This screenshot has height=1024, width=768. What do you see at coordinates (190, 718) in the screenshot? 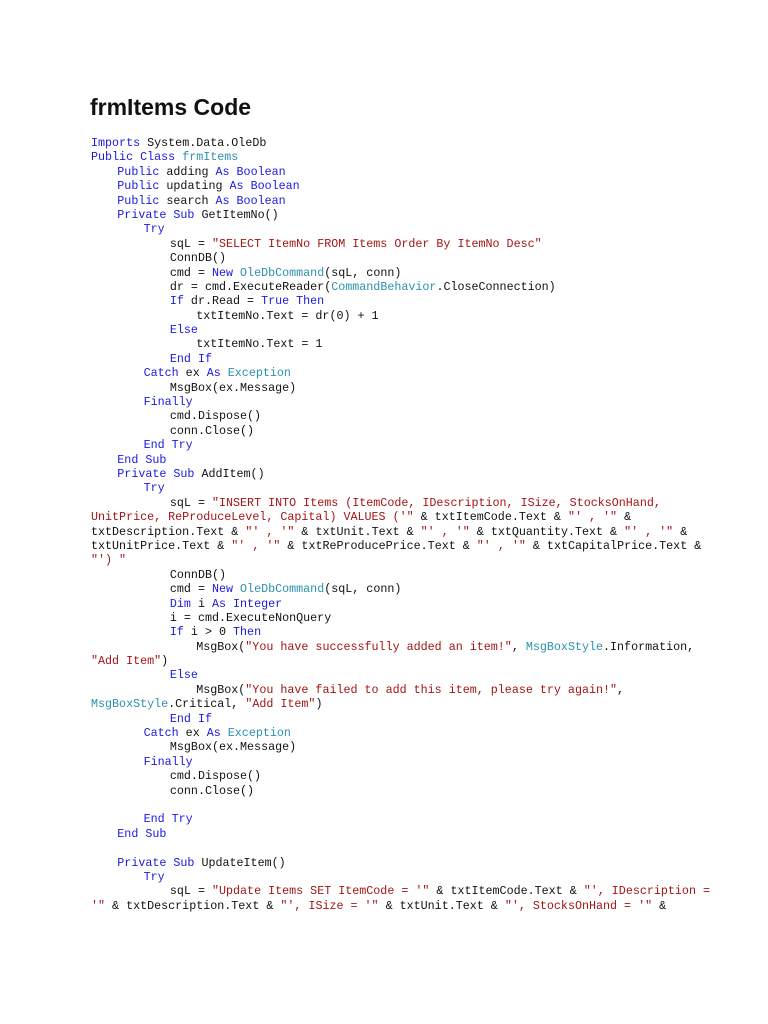
I see `keyword: End If` at bounding box center [190, 718].